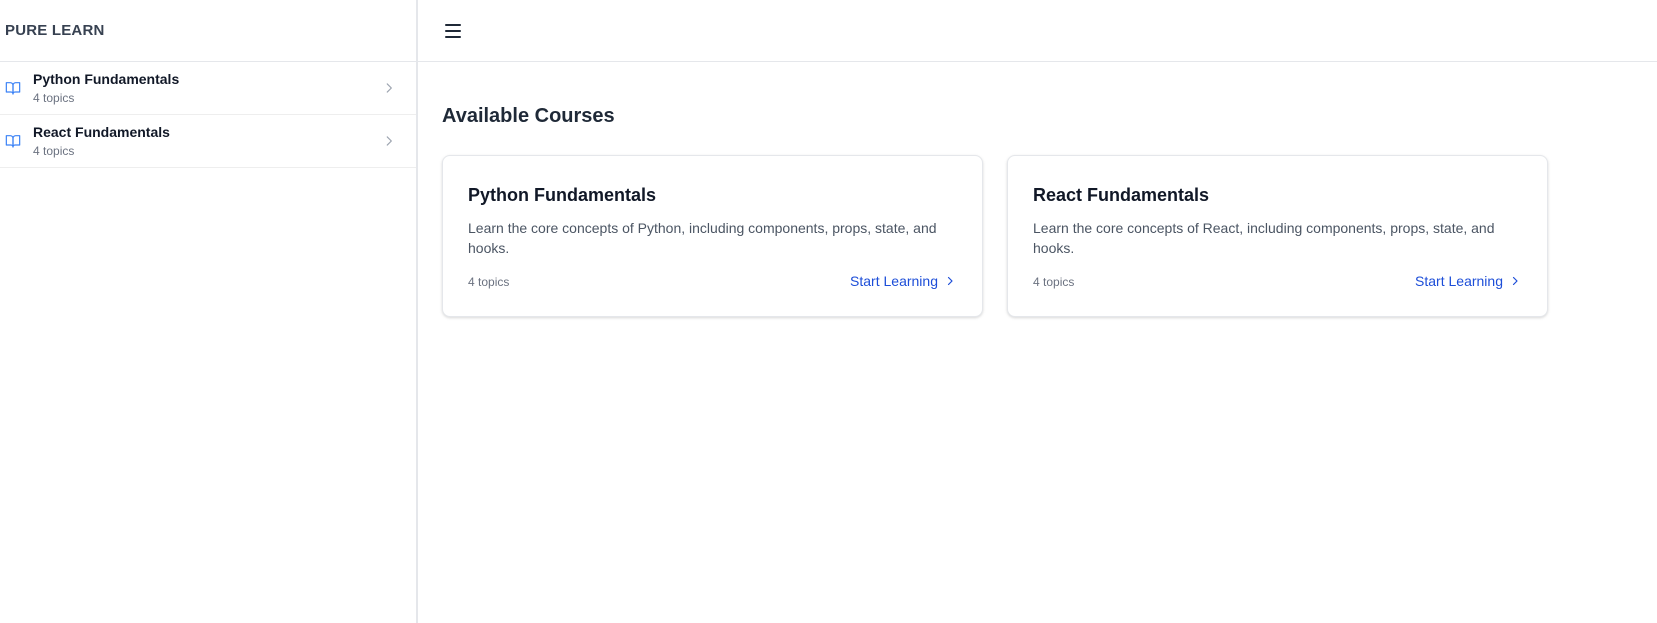  Describe the element at coordinates (106, 79) in the screenshot. I see `sidebar-item-title: Python Fundamentals` at that location.